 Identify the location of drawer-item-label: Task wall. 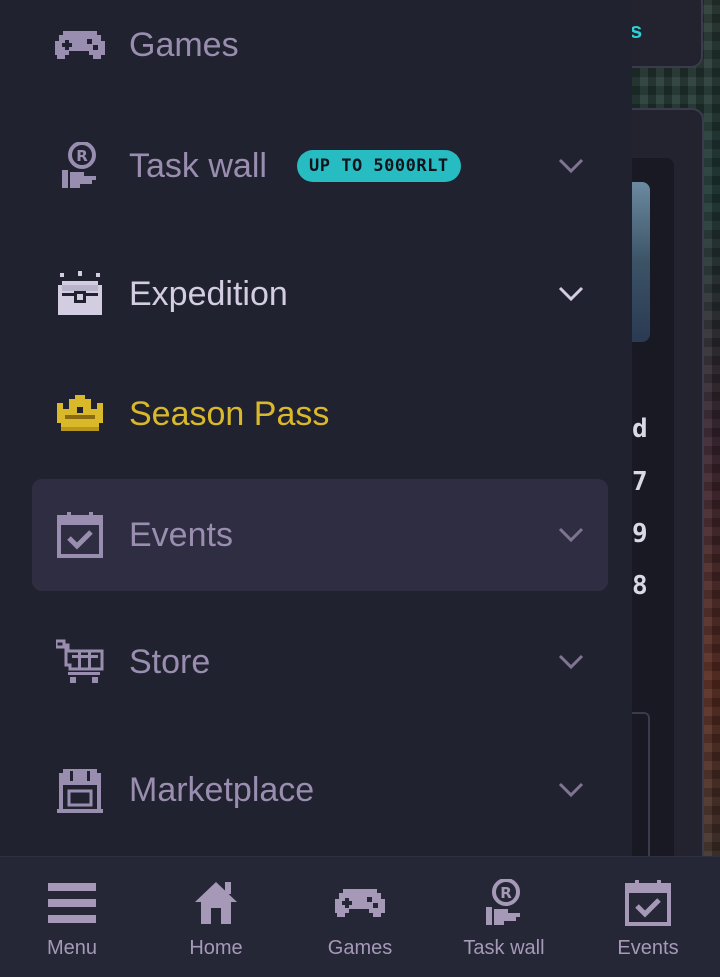
(198, 165).